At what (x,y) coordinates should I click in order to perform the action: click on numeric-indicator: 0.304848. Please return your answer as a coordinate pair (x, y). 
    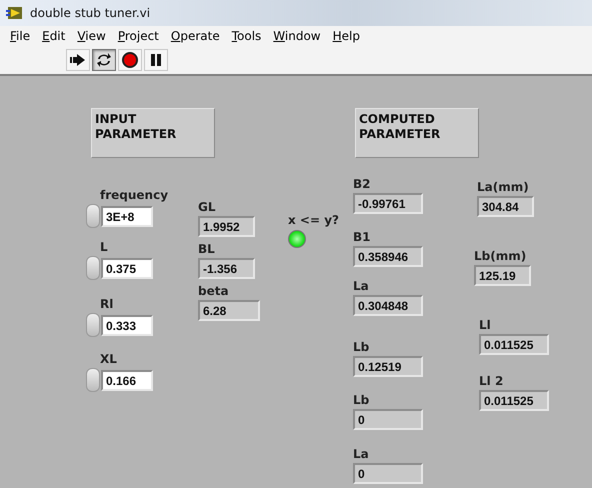
    Looking at the image, I should click on (388, 305).